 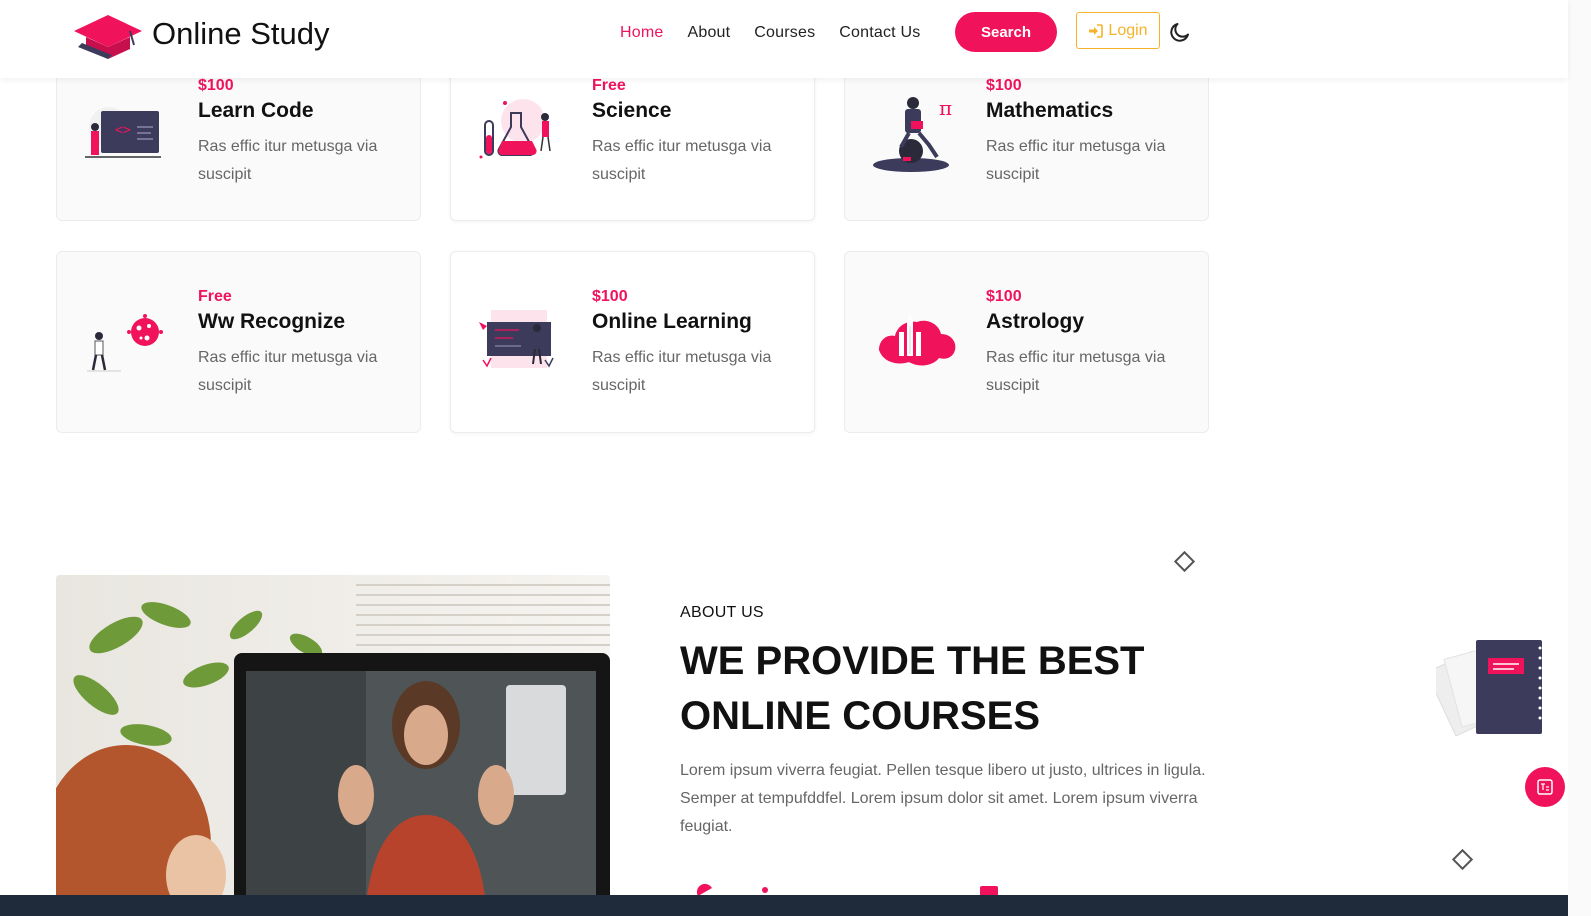 I want to click on translate-icon, so click(x=1545, y=787).